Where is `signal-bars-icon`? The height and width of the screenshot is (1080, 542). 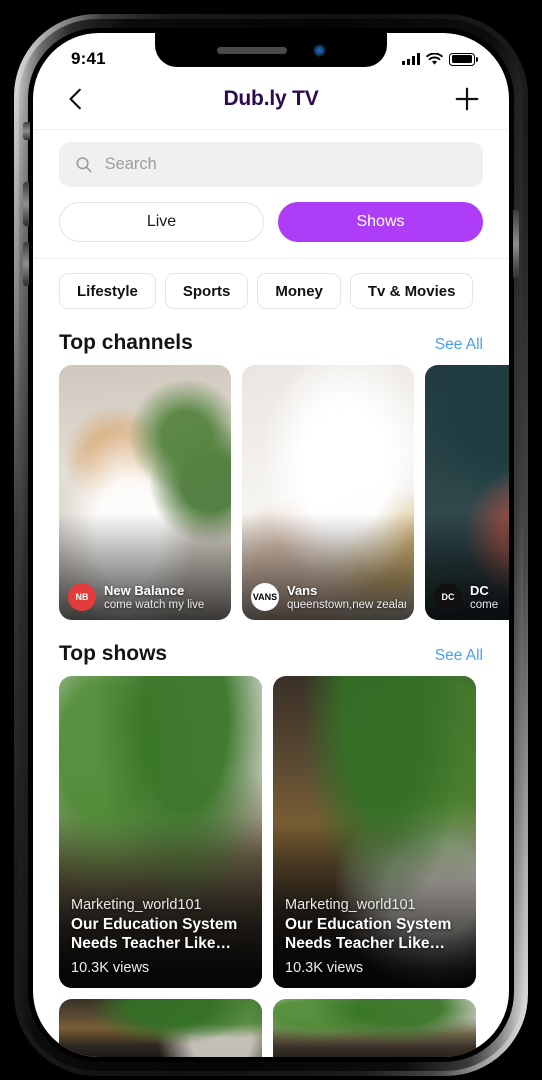
signal-bars-icon is located at coordinates (411, 59).